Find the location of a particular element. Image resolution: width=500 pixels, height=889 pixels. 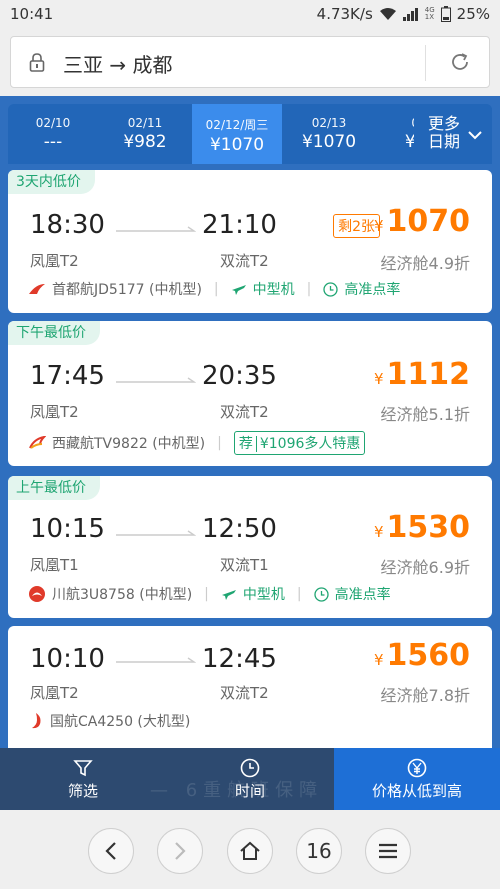

menu-button is located at coordinates (388, 851).